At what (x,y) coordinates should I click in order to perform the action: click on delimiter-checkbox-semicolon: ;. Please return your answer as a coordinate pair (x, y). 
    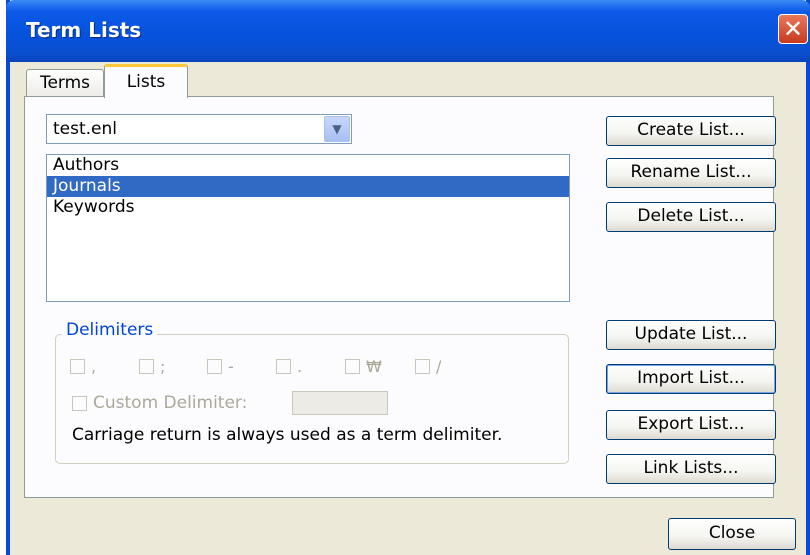
    Looking at the image, I should click on (152, 366).